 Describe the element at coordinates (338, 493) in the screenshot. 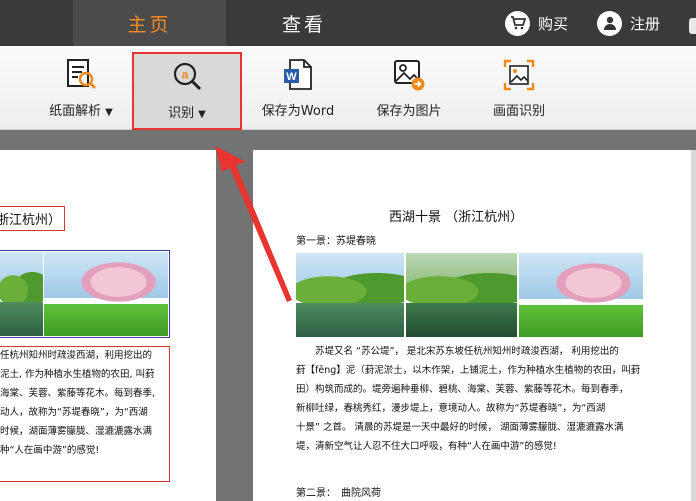

I see `scene-two-label: 第二景： 曲院风荷` at that location.